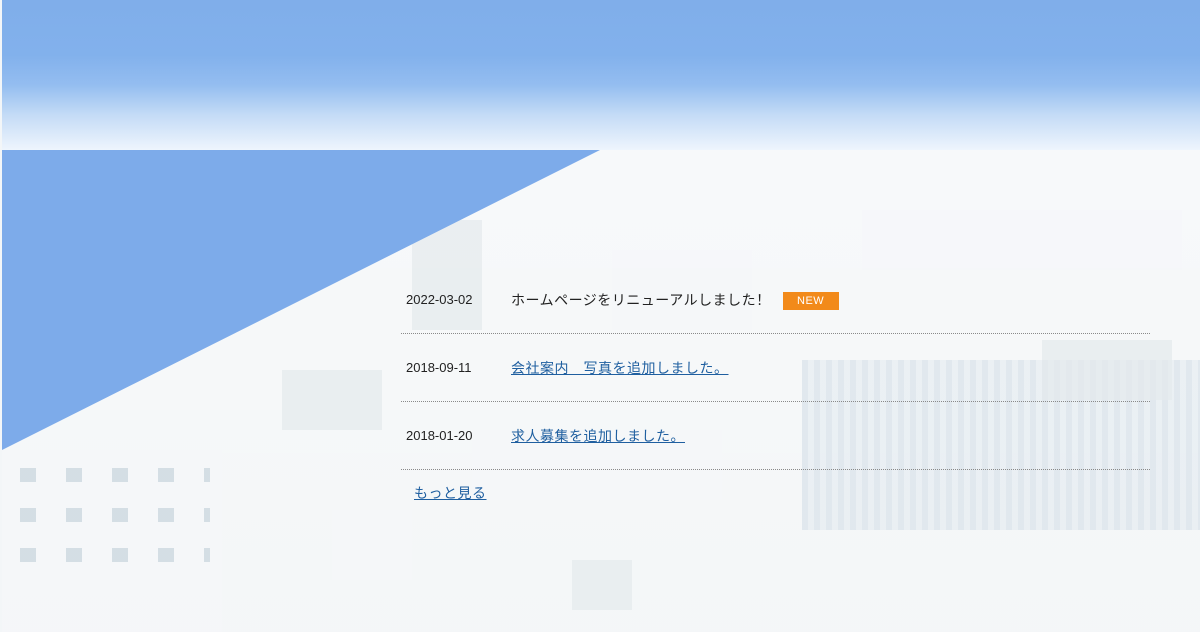 This screenshot has width=1200, height=632. Describe the element at coordinates (439, 367) in the screenshot. I see `news-date: 2018-09-11` at that location.